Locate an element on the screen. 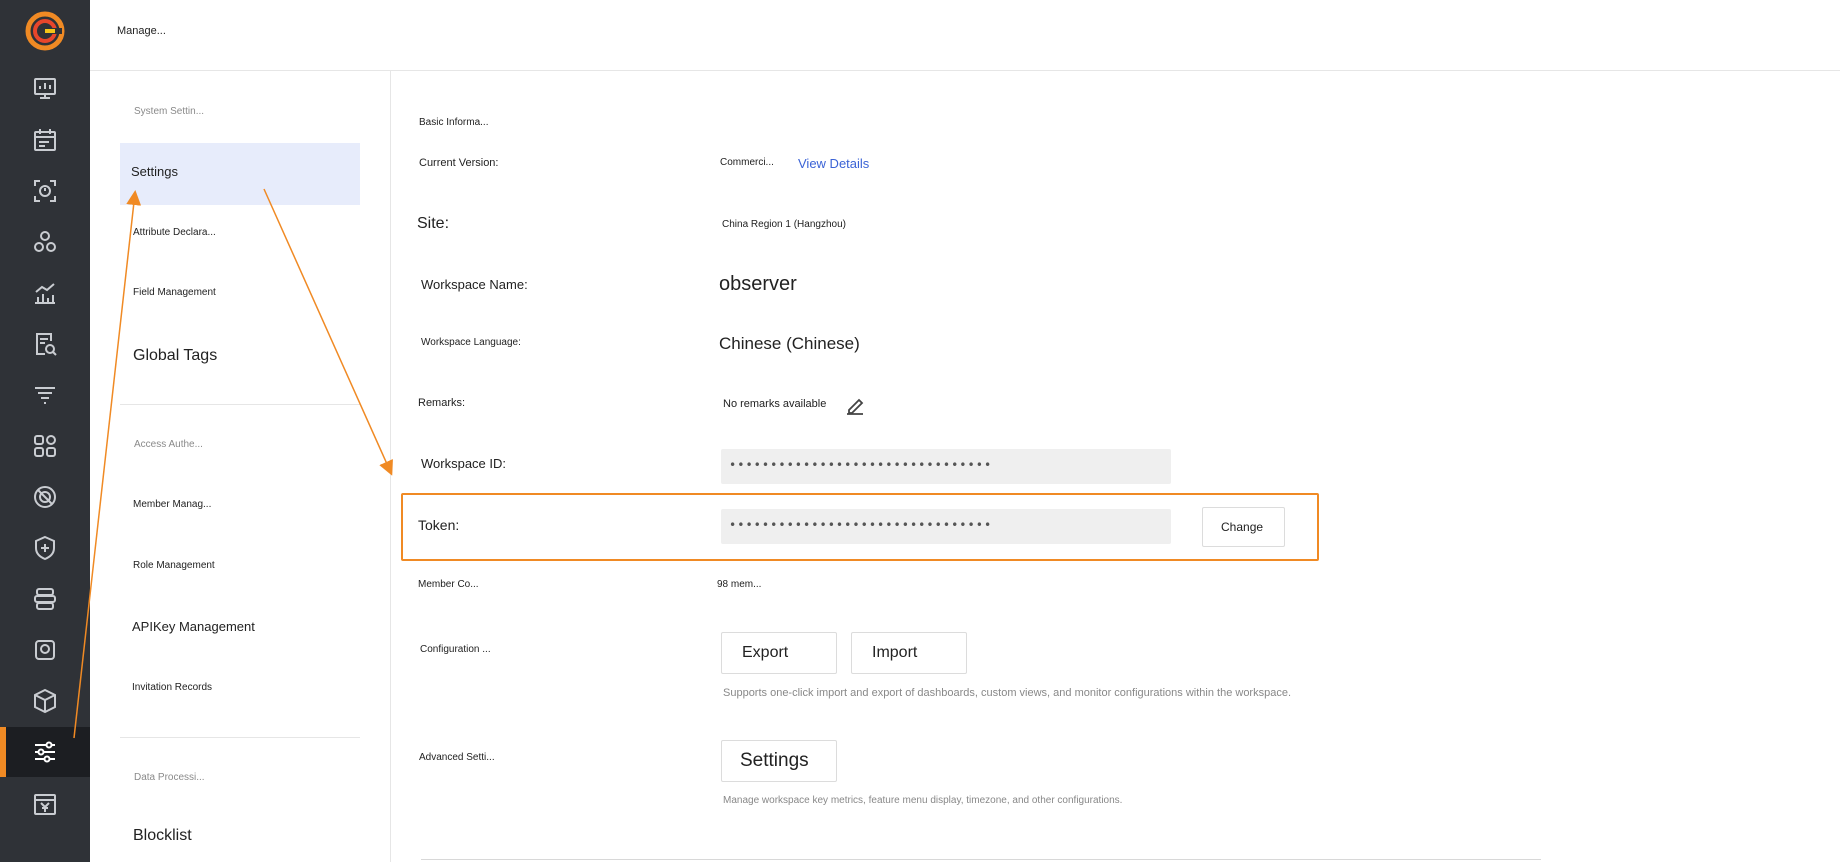 The image size is (1840, 862). workspace-language-value: Chinese (Chinese) is located at coordinates (789, 343).